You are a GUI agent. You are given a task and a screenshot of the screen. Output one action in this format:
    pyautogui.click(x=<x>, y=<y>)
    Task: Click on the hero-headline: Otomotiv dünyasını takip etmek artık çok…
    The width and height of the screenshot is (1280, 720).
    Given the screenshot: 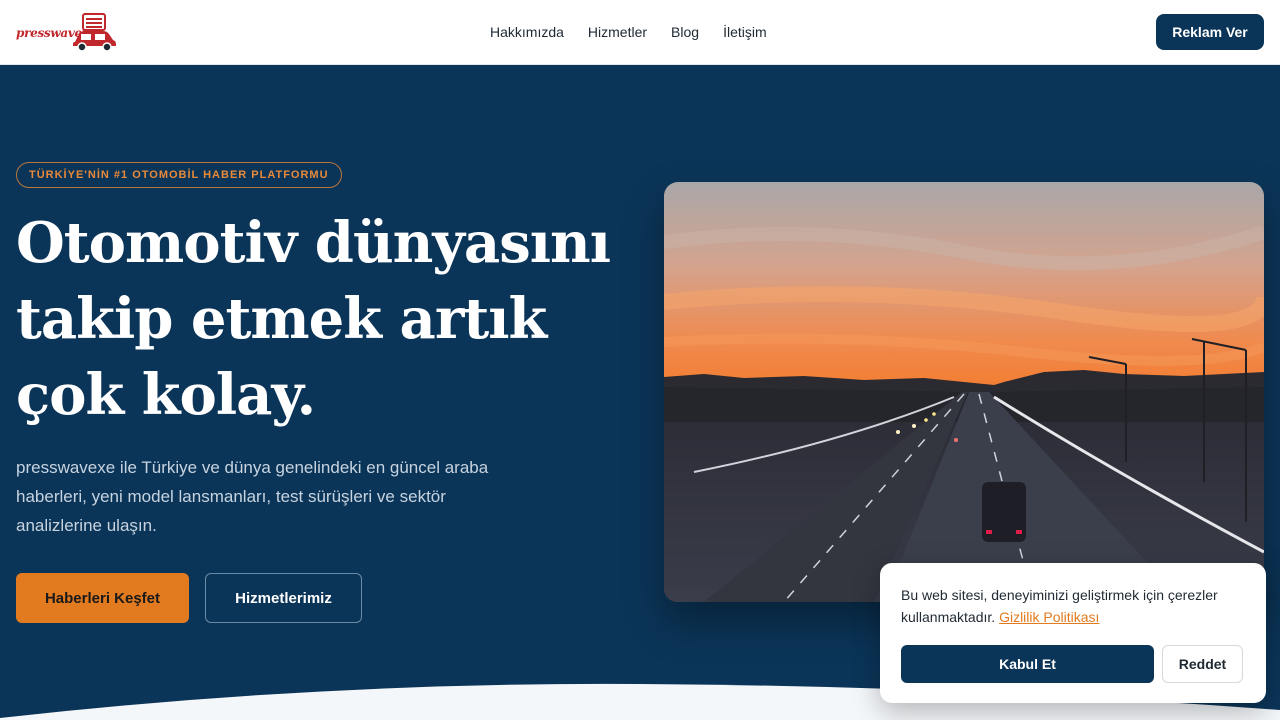 What is the action you would take?
    pyautogui.click(x=316, y=319)
    